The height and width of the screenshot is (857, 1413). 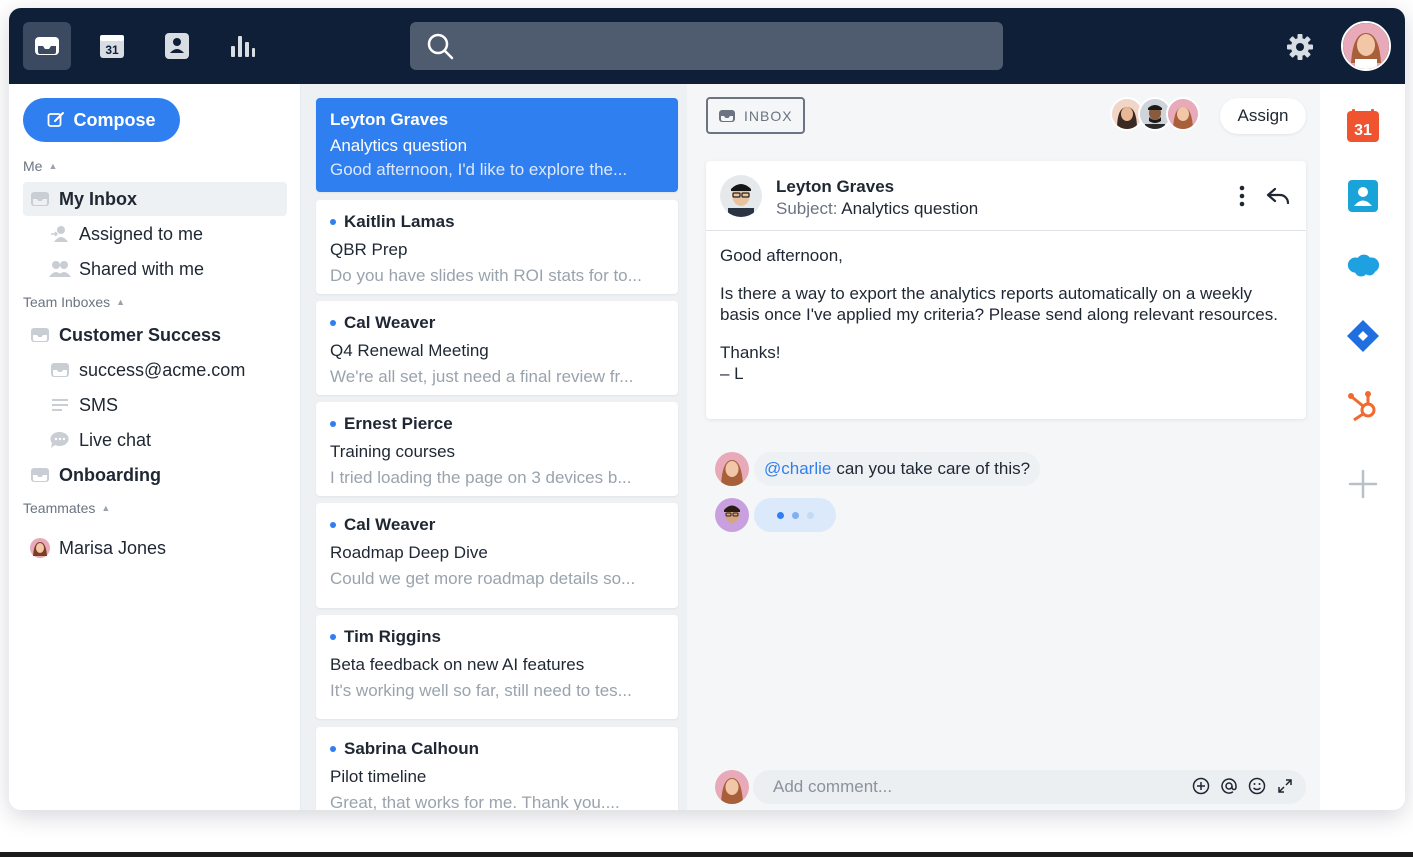 What do you see at coordinates (807, 208) in the screenshot?
I see `subject-prefix: Subject:` at bounding box center [807, 208].